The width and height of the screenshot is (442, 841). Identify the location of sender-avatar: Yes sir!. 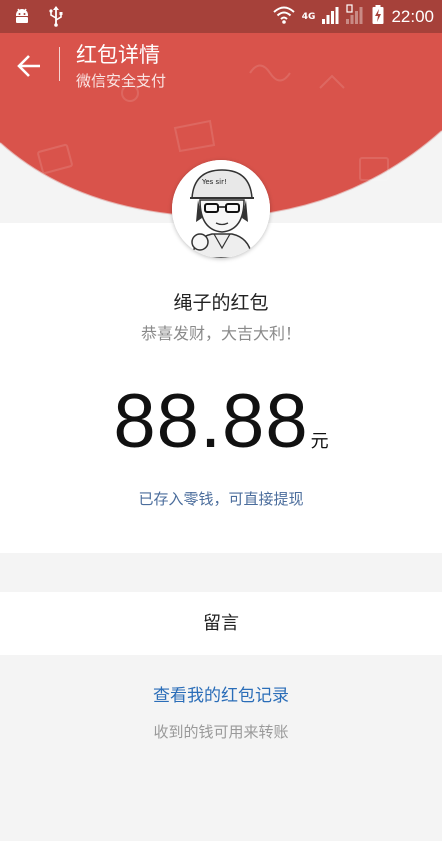
(221, 209).